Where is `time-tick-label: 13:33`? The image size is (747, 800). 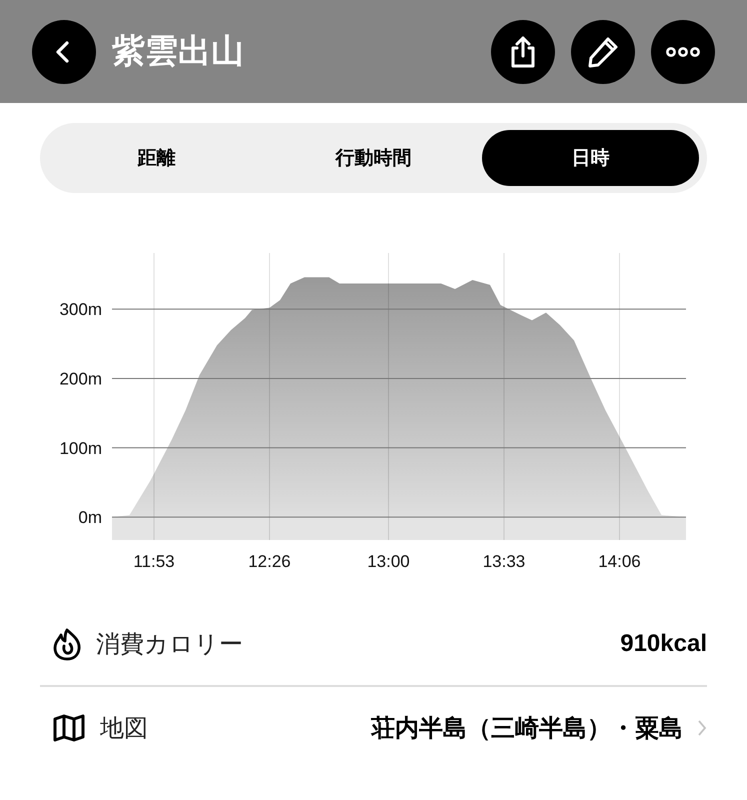
time-tick-label: 13:33 is located at coordinates (504, 561).